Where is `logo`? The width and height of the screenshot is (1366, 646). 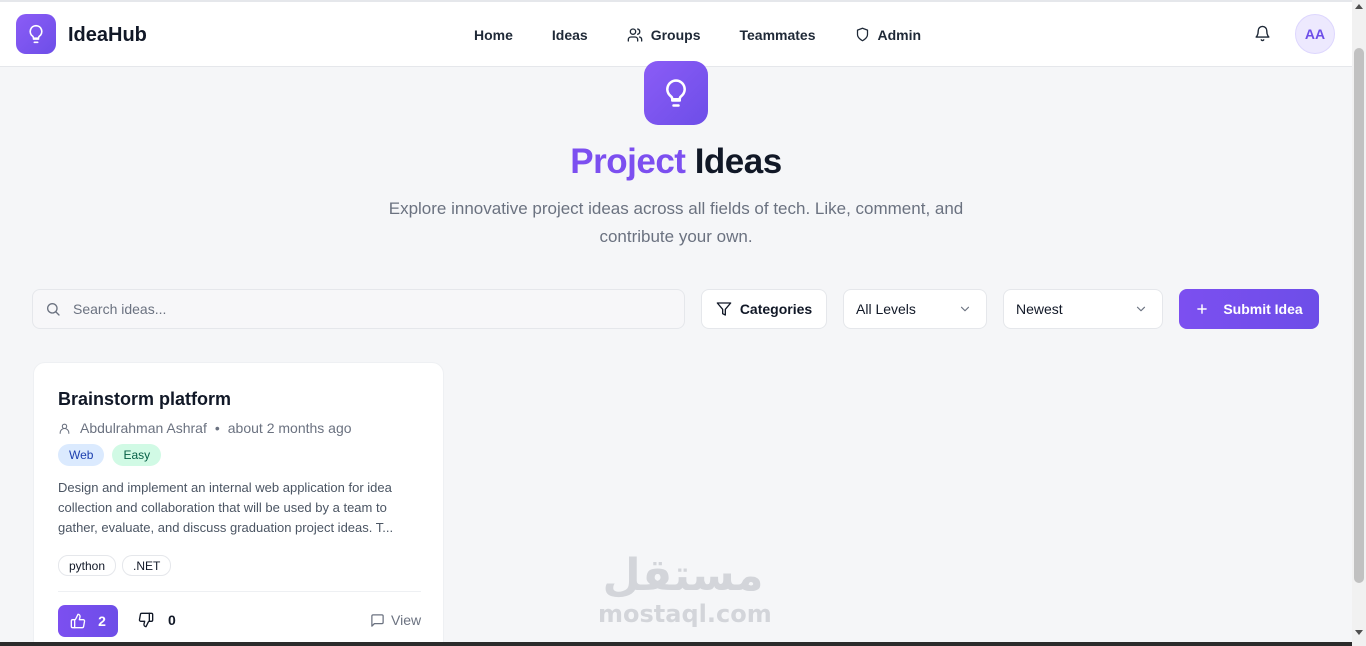 logo is located at coordinates (36, 34).